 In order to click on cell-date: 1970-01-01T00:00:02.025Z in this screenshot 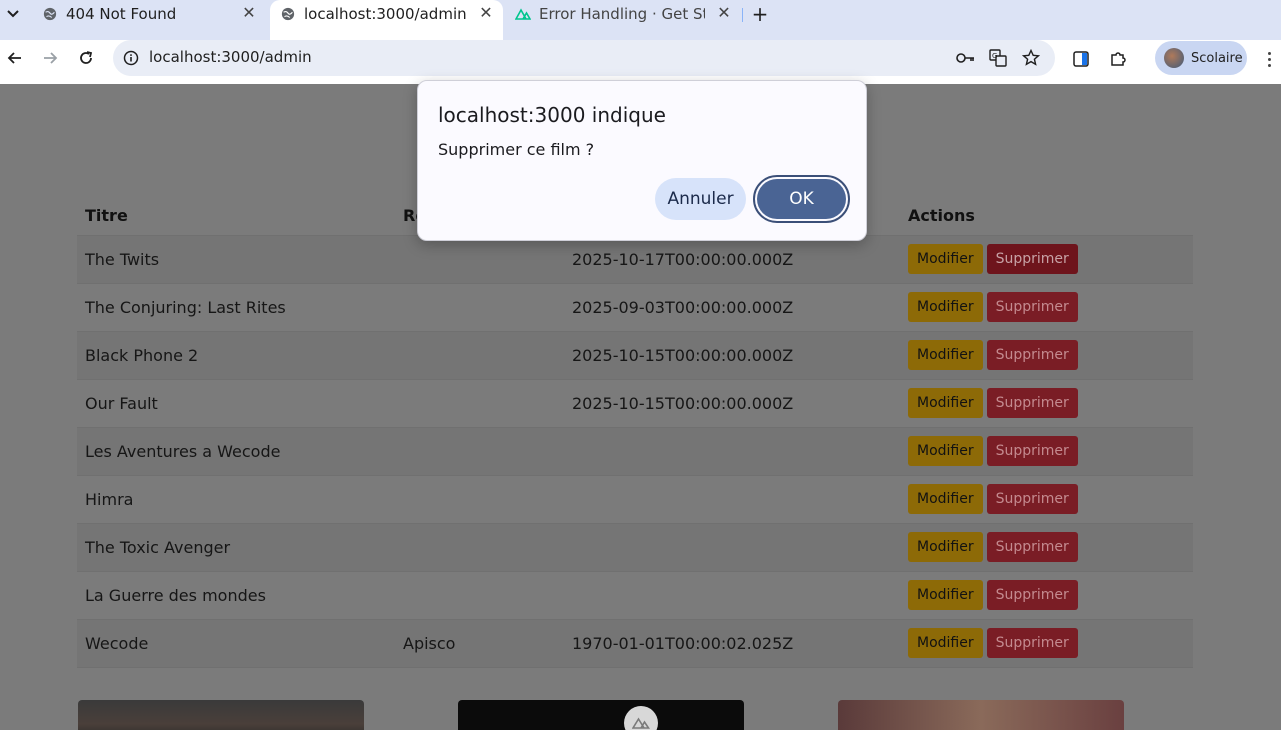, I will do `click(732, 643)`.